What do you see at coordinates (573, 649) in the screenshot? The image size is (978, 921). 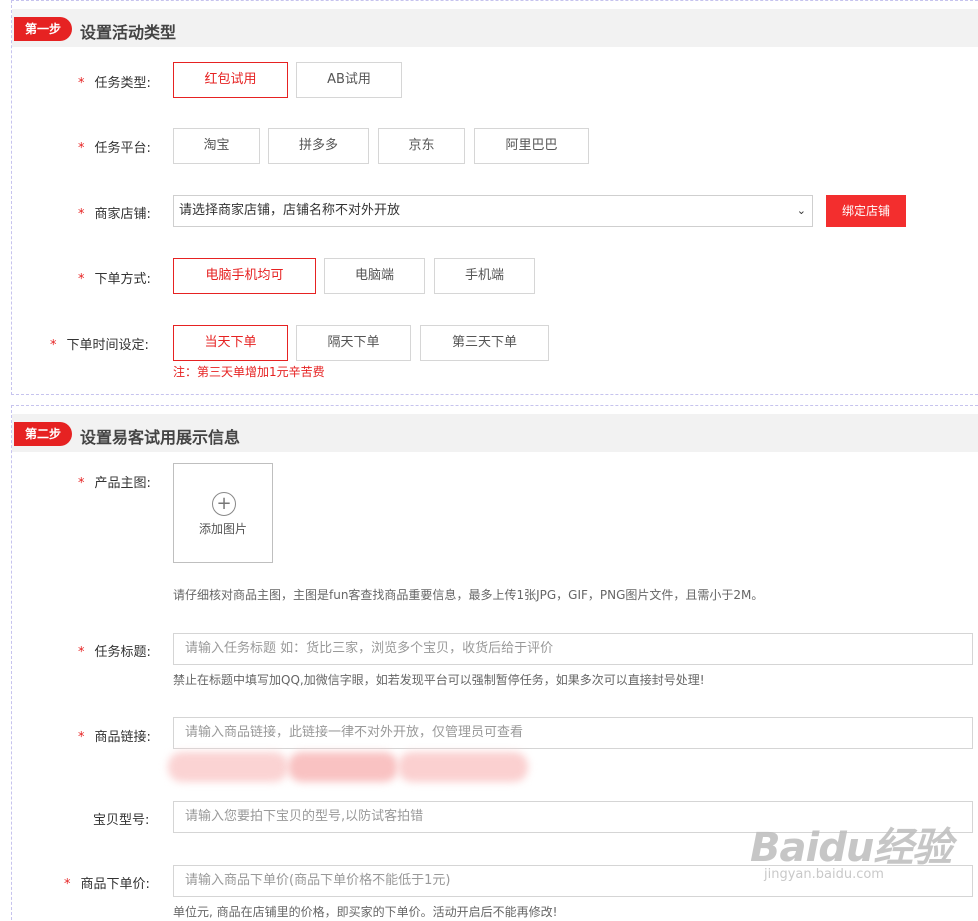 I see `task-title-input: 请输入任务标题 如：货比三家，浏览多个宝贝，收货后给于评价` at bounding box center [573, 649].